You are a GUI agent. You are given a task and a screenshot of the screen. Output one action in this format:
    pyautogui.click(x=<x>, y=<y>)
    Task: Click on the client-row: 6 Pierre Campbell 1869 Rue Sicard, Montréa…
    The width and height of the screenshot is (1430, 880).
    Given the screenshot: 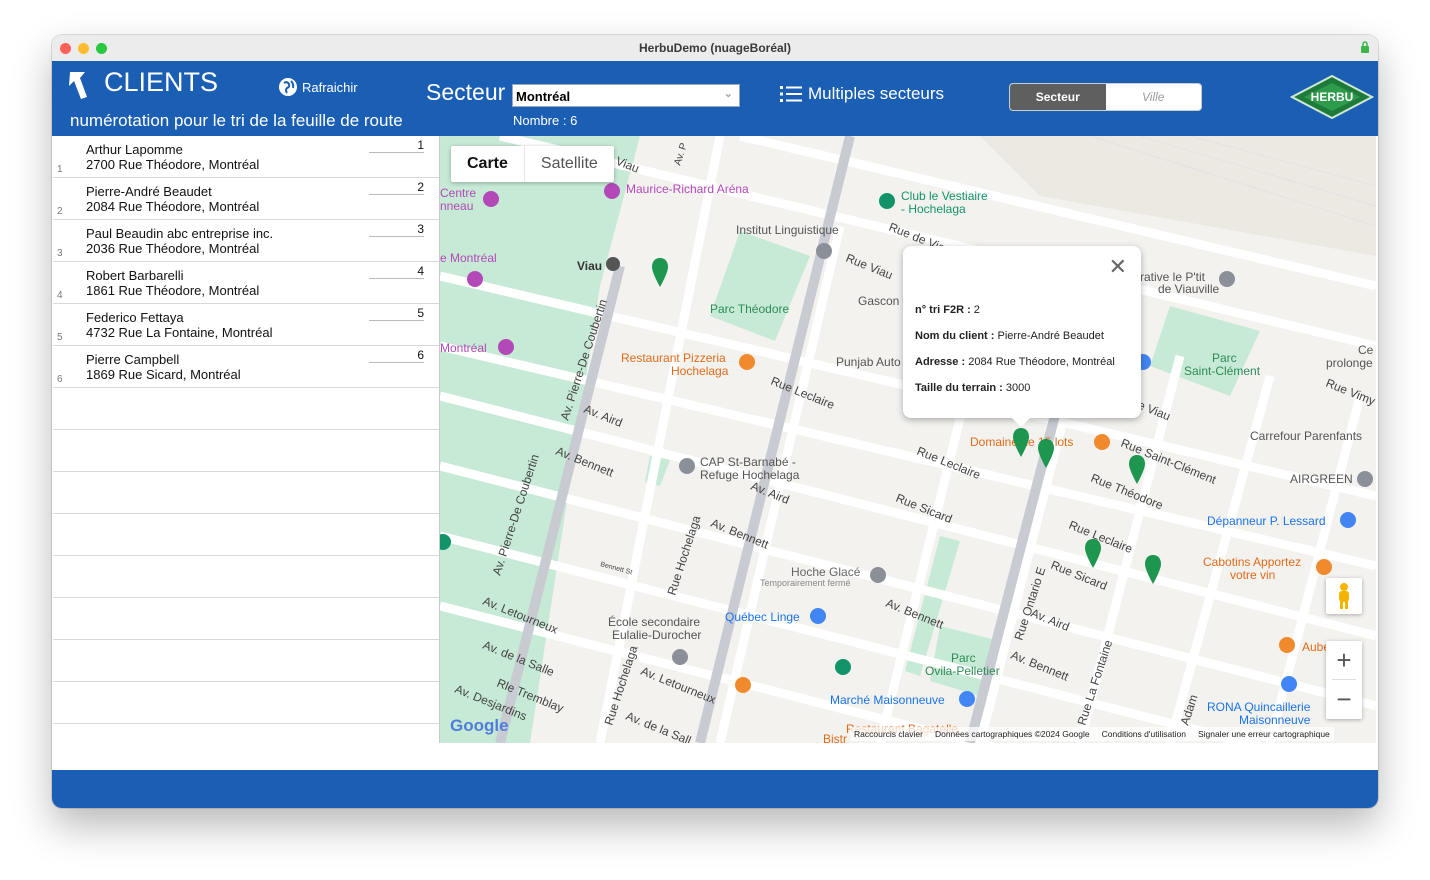 What is the action you would take?
    pyautogui.click(x=246, y=367)
    